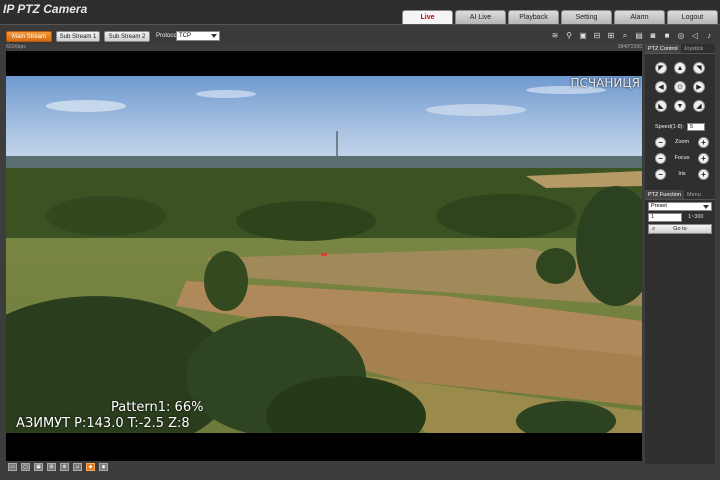  I want to click on ptz-tabs: PTZ Control Joystick, so click(680, 49).